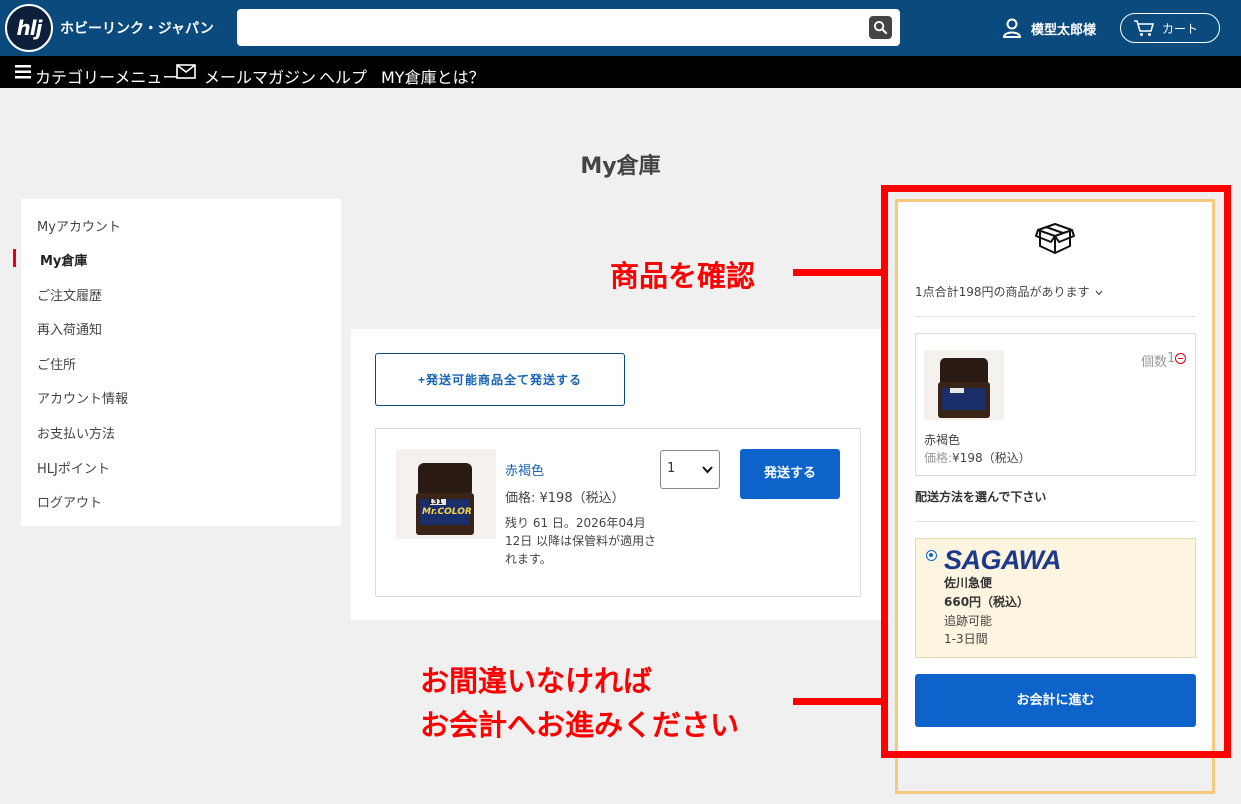 The width and height of the screenshot is (1241, 804). I want to click on page-title: My倉庫, so click(620, 166).